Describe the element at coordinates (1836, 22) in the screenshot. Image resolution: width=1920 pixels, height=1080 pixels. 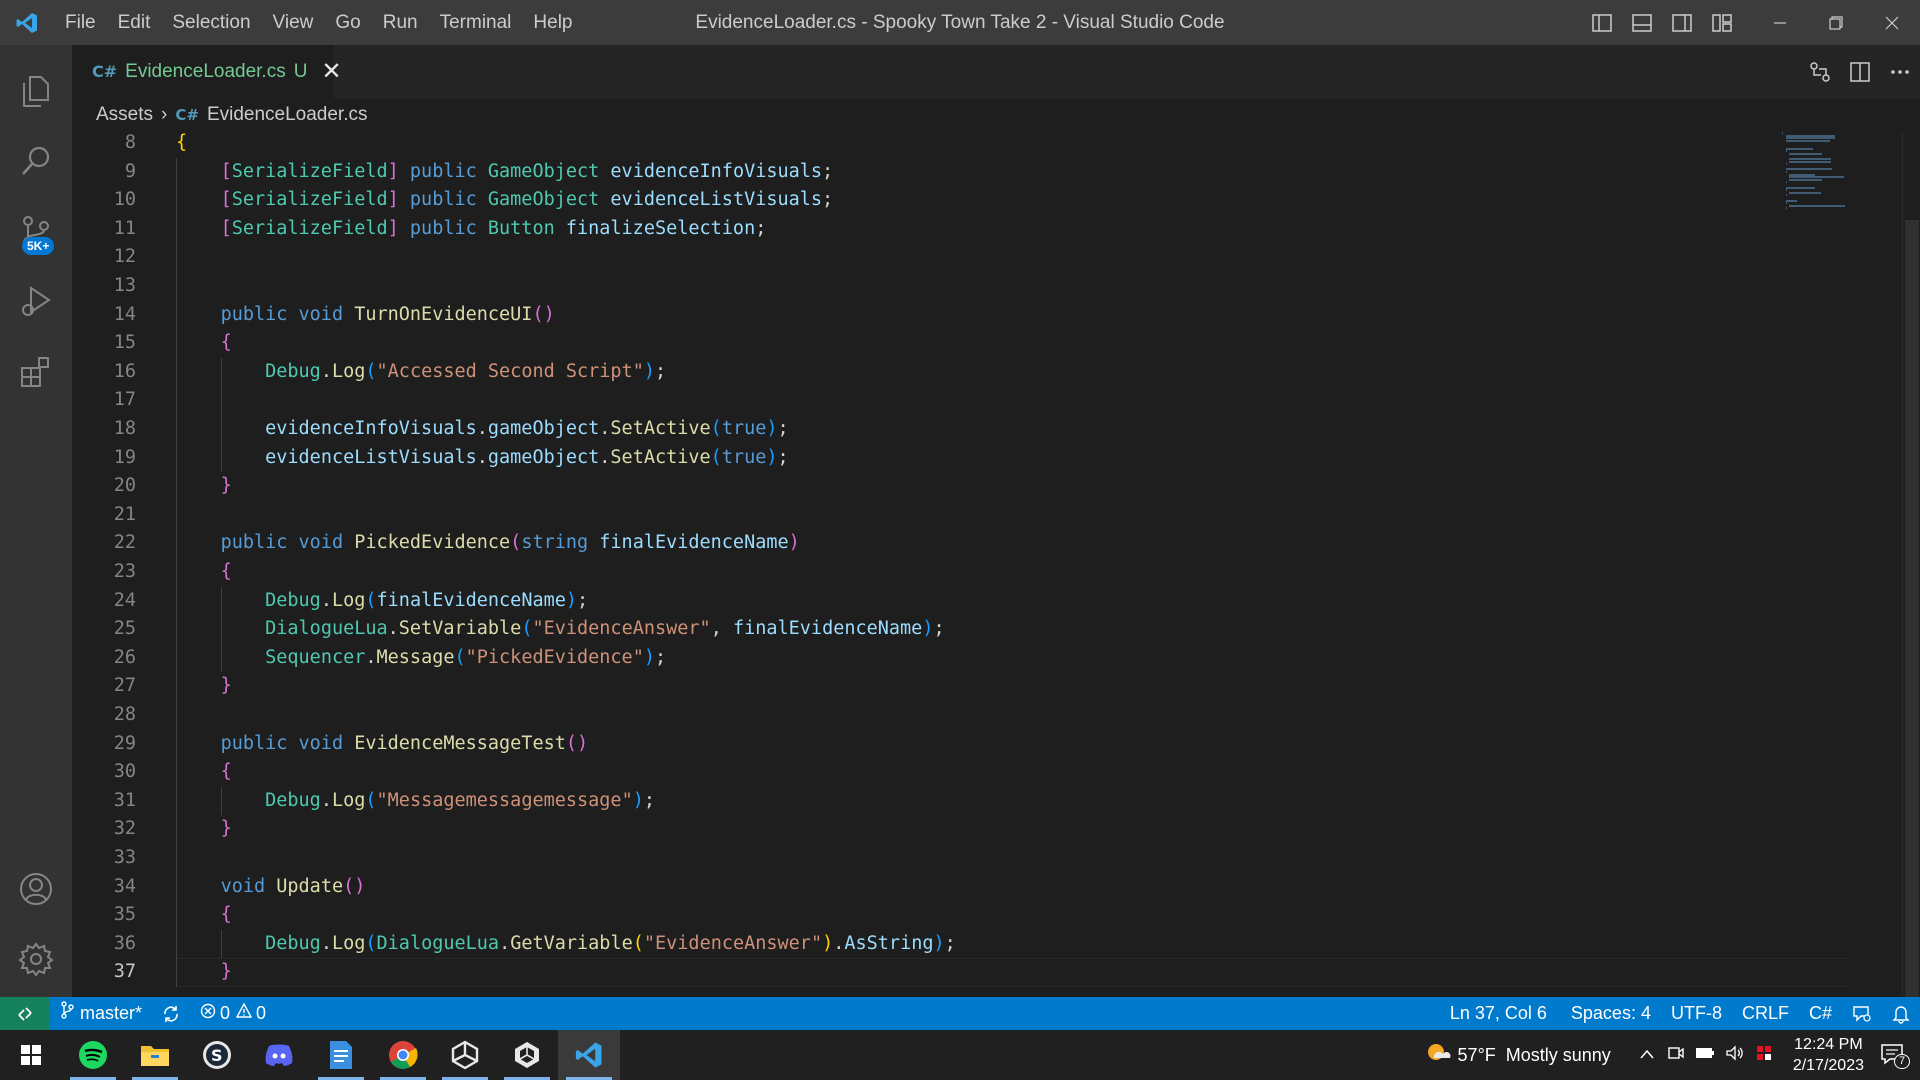
I see `restore-icon` at that location.